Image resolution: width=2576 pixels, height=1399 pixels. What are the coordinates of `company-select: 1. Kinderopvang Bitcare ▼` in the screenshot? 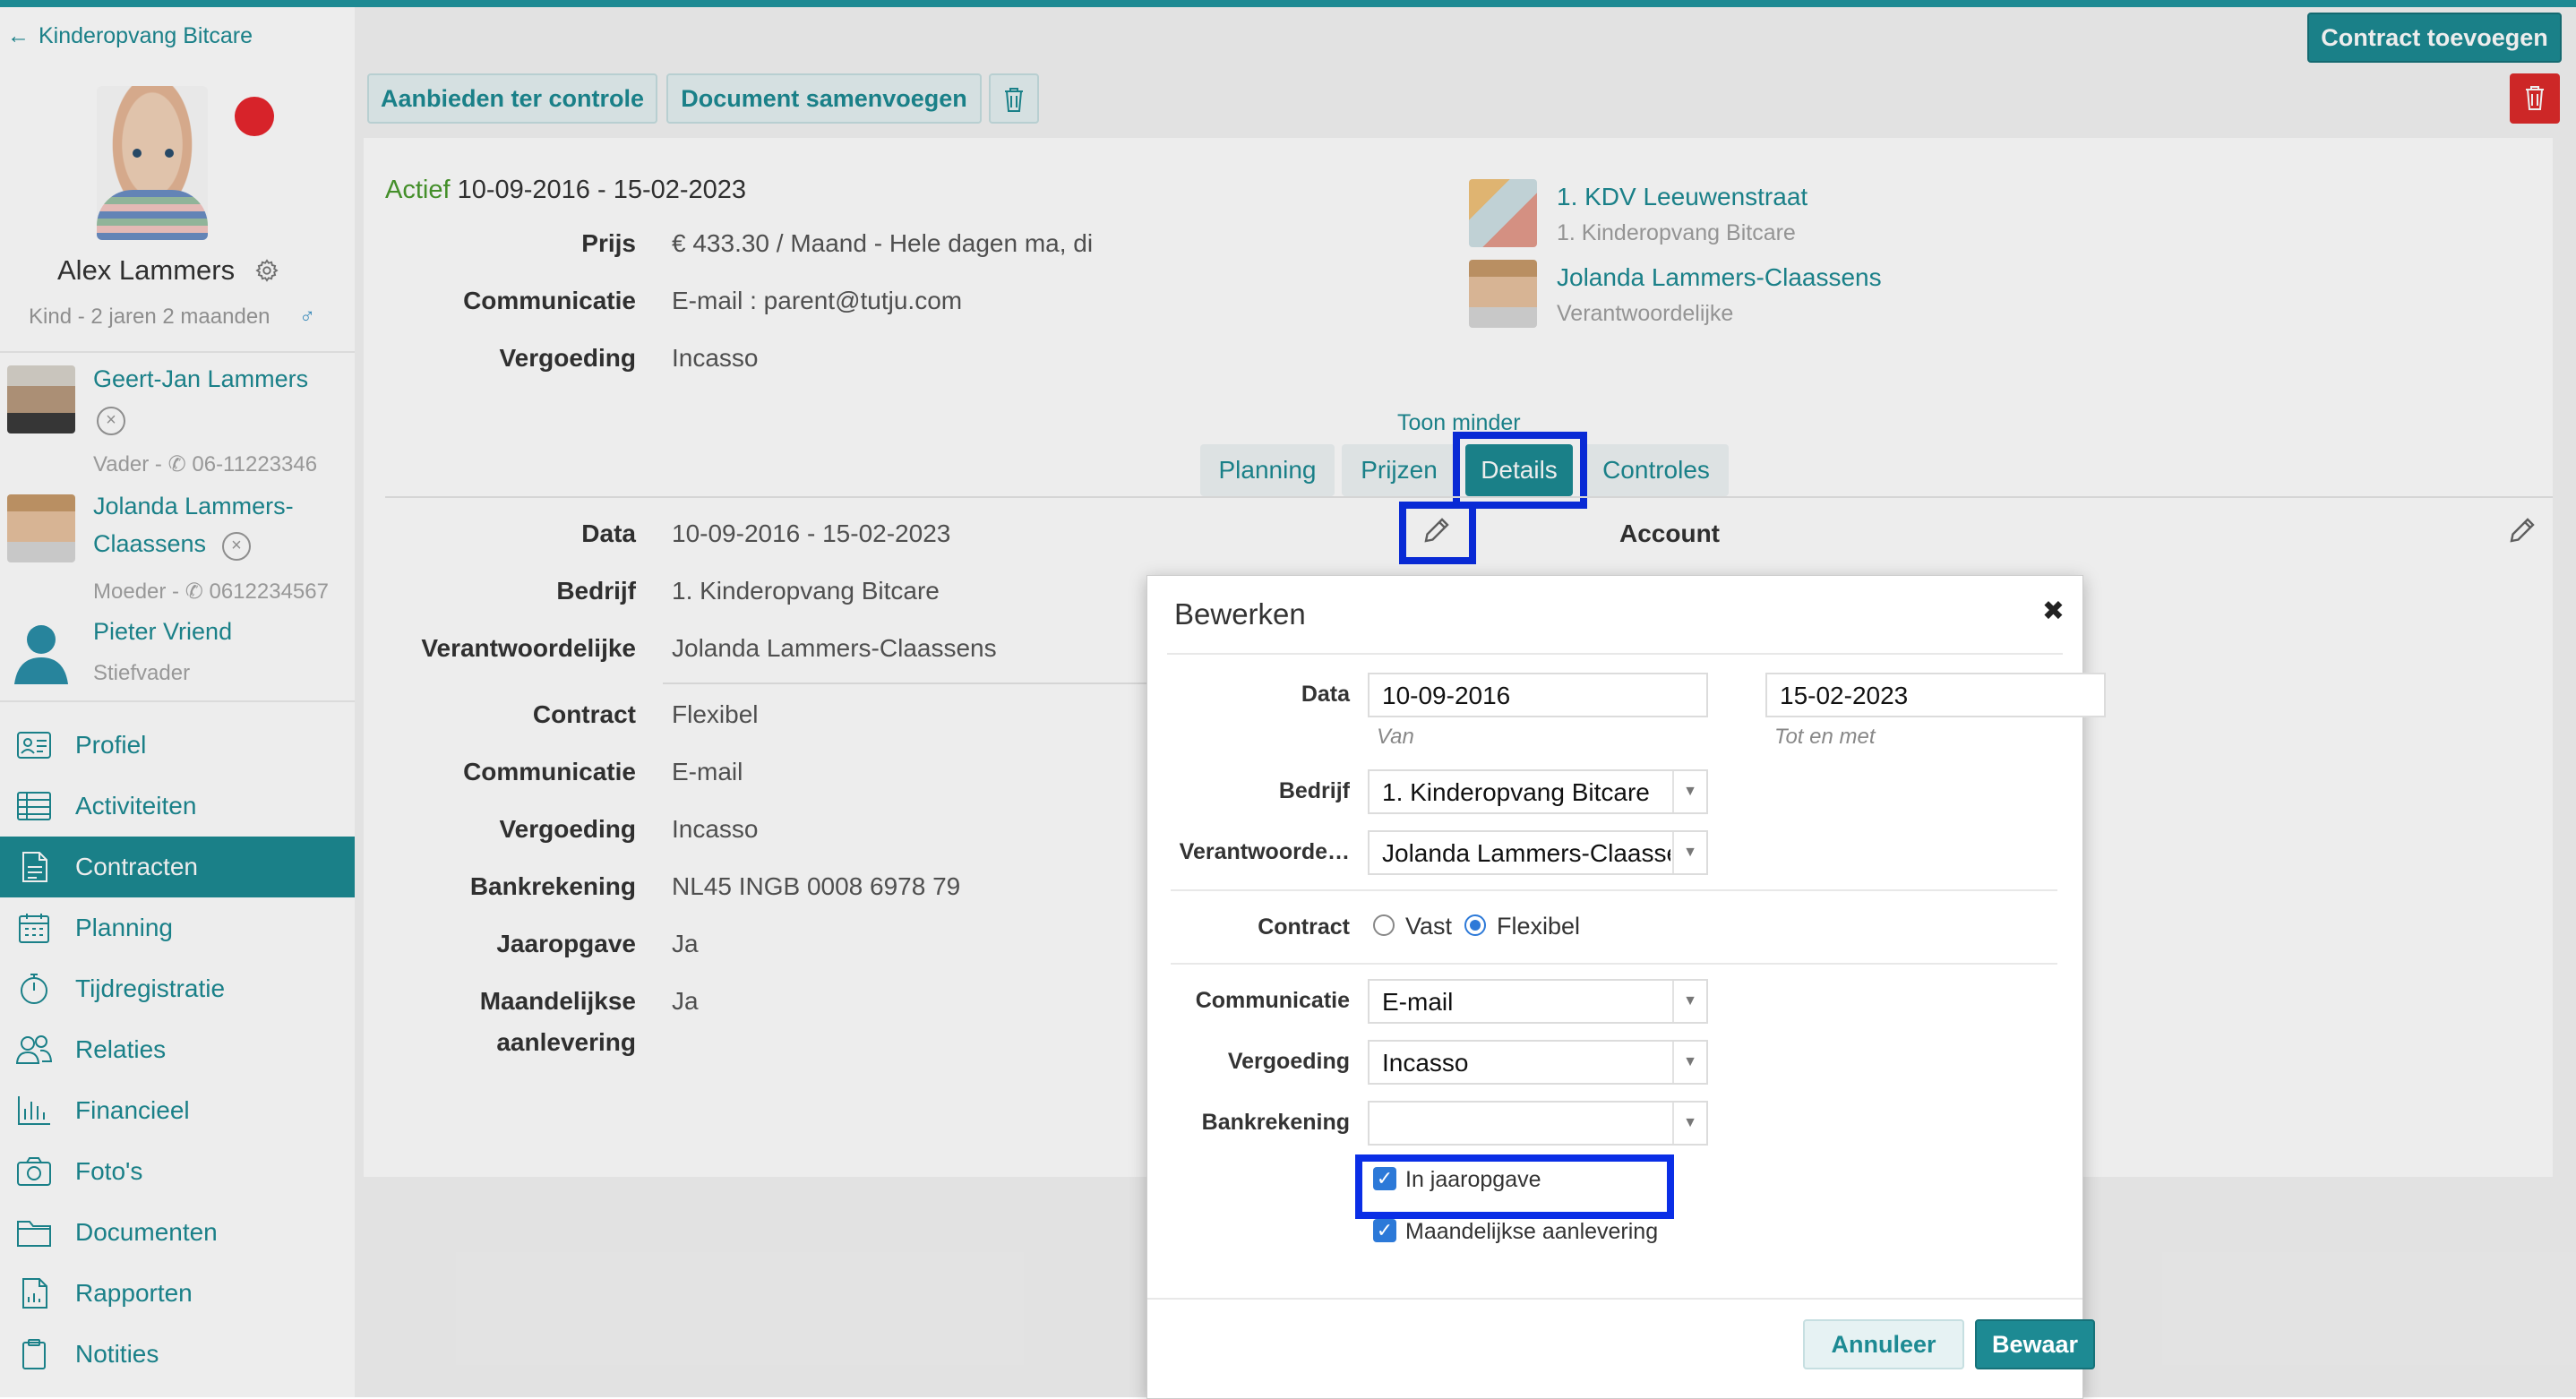 It's located at (1538, 791).